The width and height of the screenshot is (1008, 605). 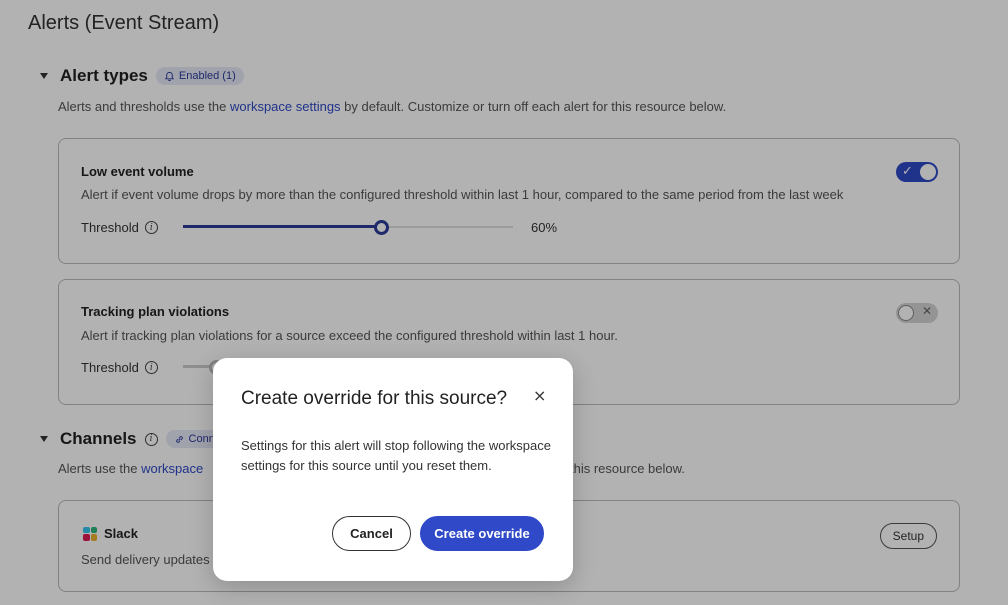 I want to click on close-icon: ×, so click(x=539, y=395).